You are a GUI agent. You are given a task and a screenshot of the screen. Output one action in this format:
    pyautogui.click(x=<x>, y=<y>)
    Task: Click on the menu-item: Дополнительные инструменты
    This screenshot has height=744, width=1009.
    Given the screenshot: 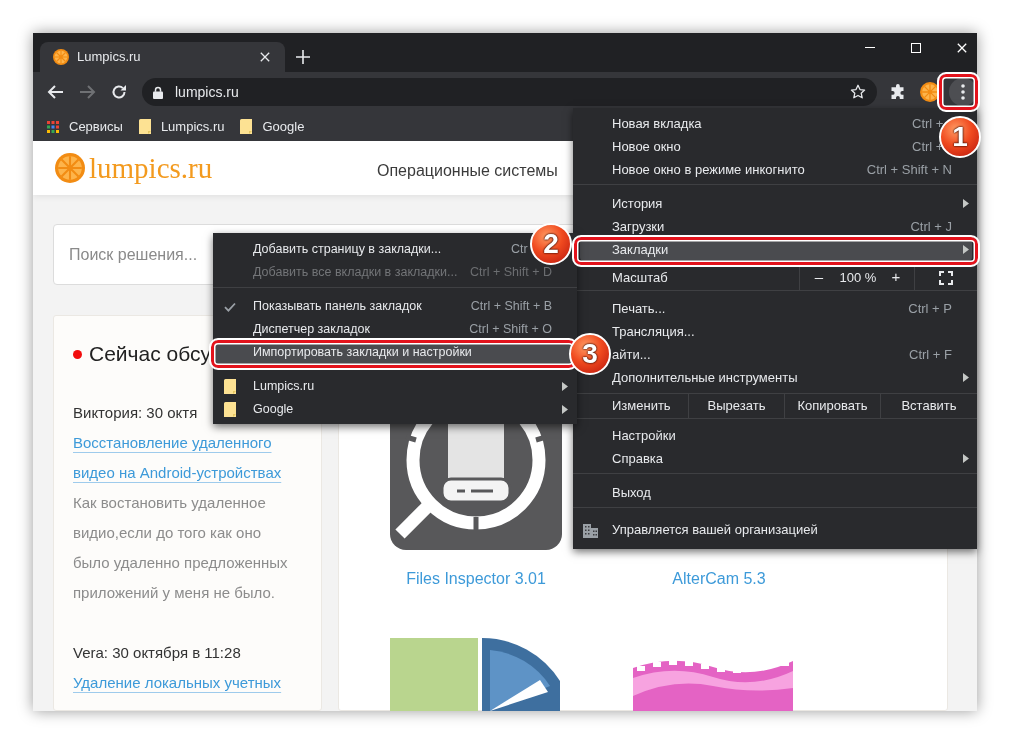 What is the action you would take?
    pyautogui.click(x=790, y=377)
    